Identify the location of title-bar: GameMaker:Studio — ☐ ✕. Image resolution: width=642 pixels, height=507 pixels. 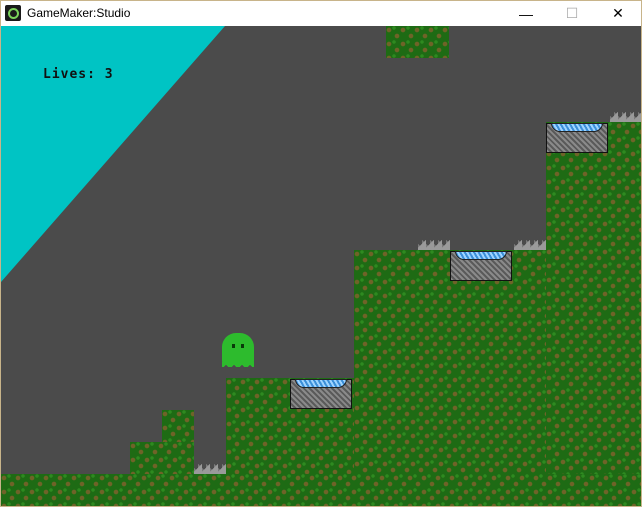
(321, 13).